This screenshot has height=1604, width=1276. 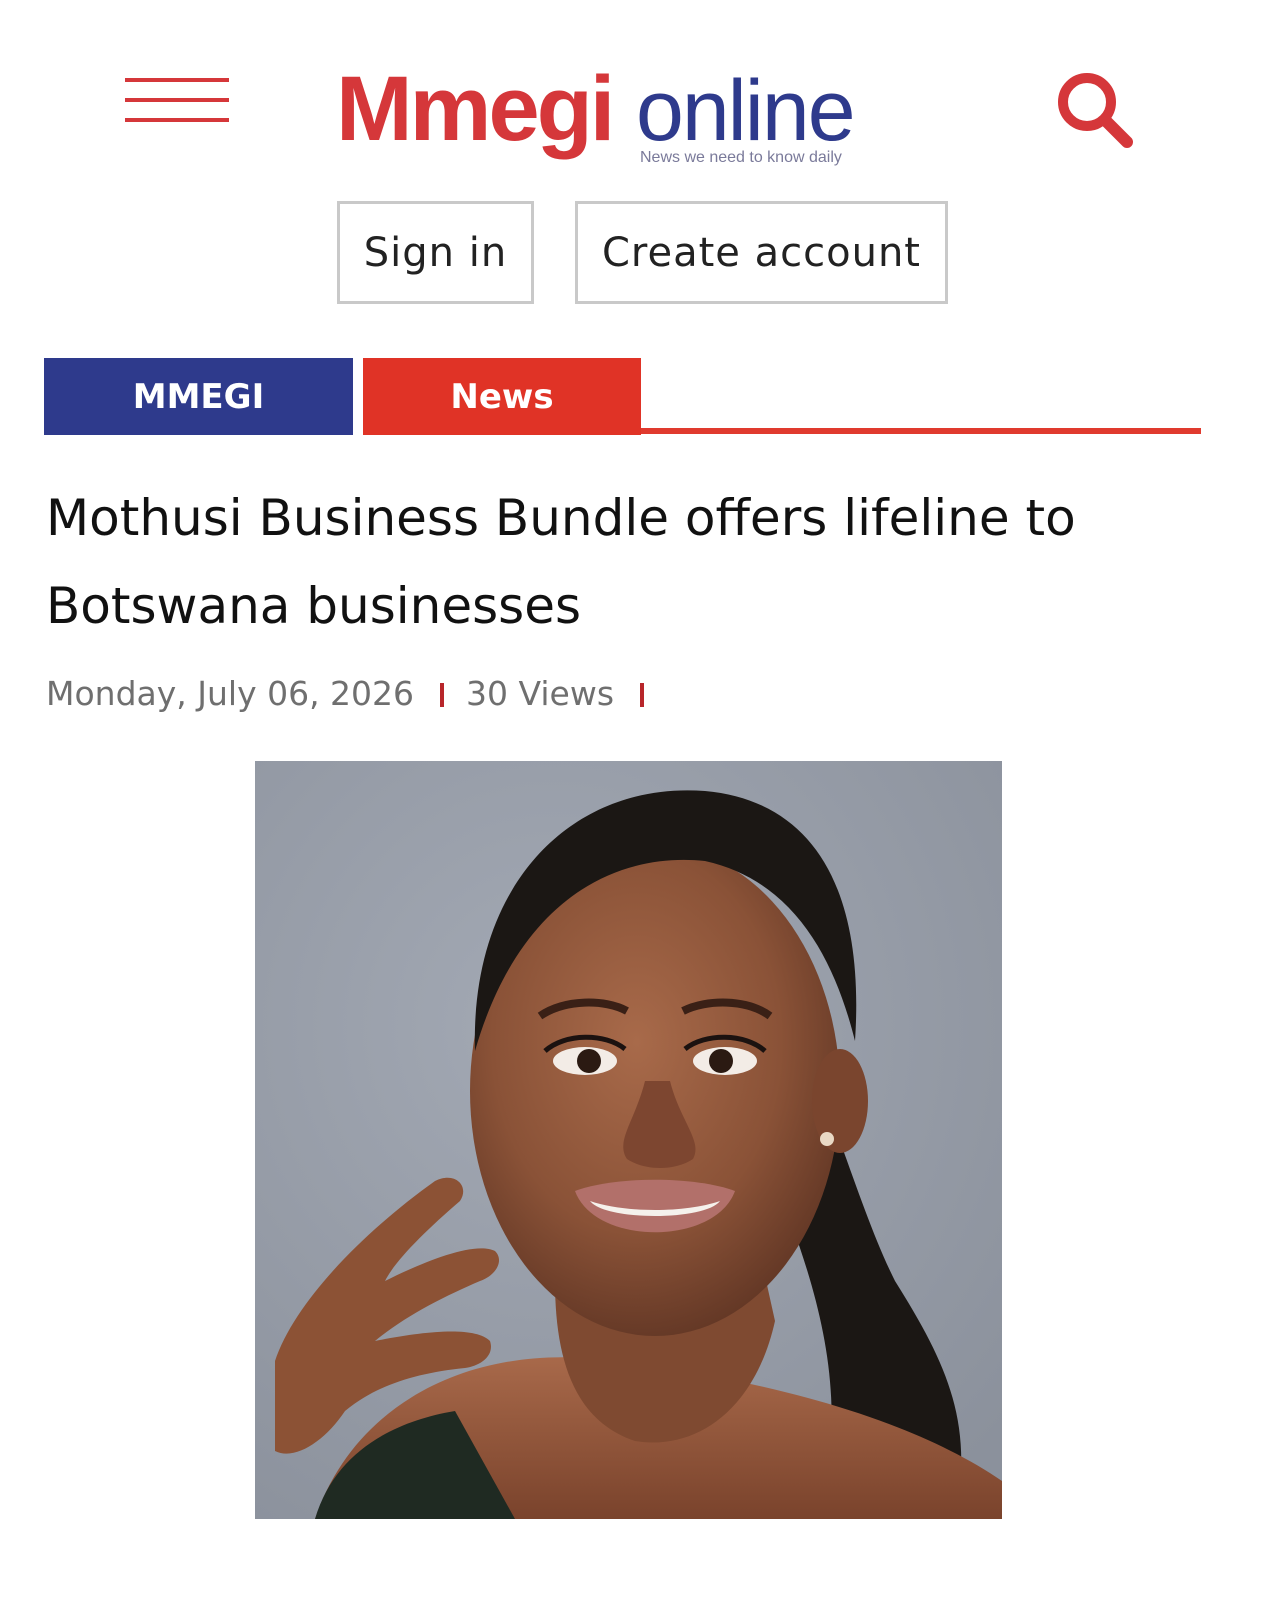 What do you see at coordinates (745, 111) in the screenshot?
I see `logo-brand-secondary: online` at bounding box center [745, 111].